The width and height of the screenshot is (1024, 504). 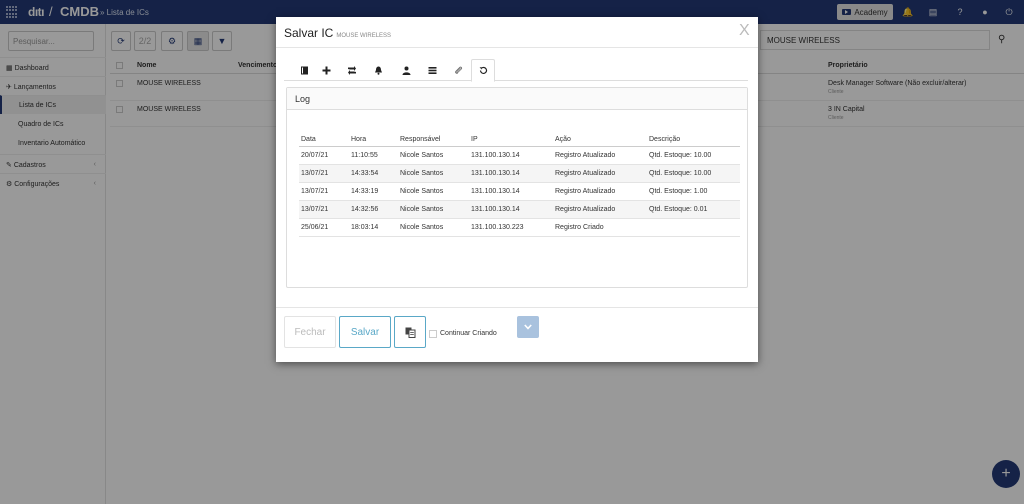 I want to click on save-button: Salvar, so click(x=365, y=332).